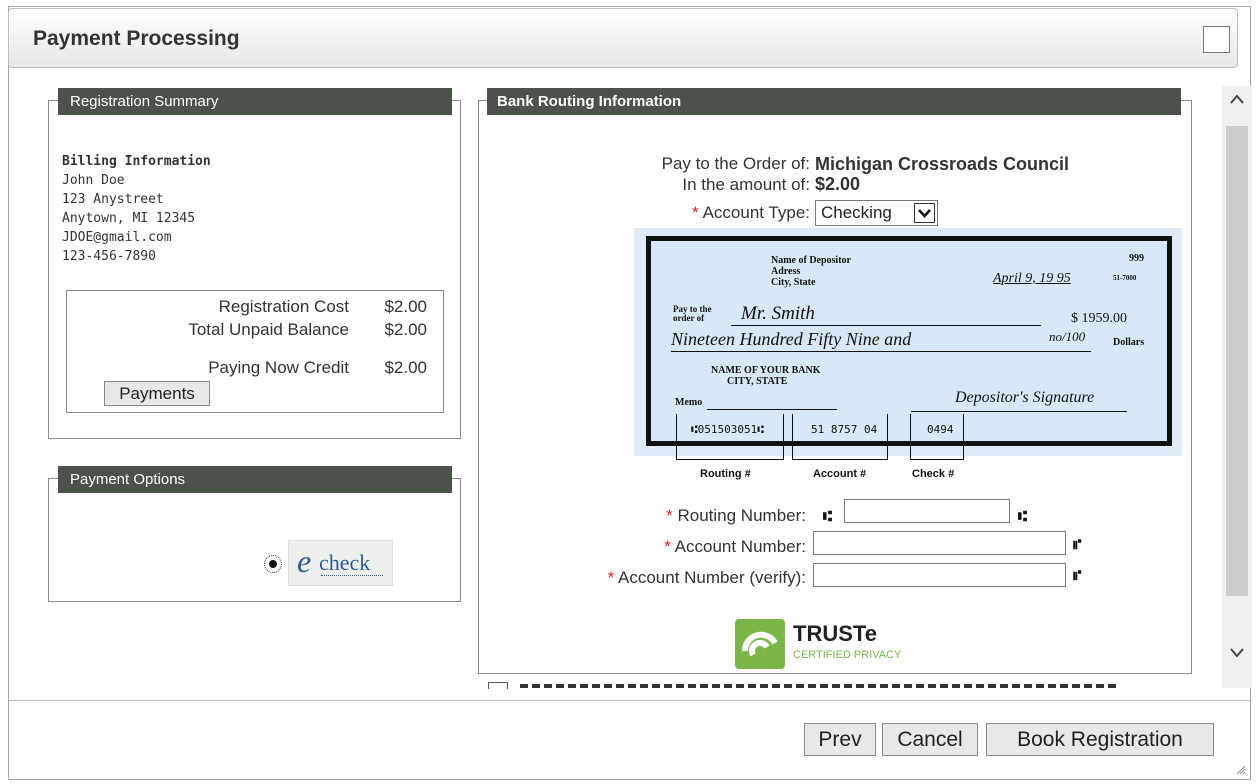 The image size is (1257, 784). I want to click on terms-checkbox, so click(498, 685).